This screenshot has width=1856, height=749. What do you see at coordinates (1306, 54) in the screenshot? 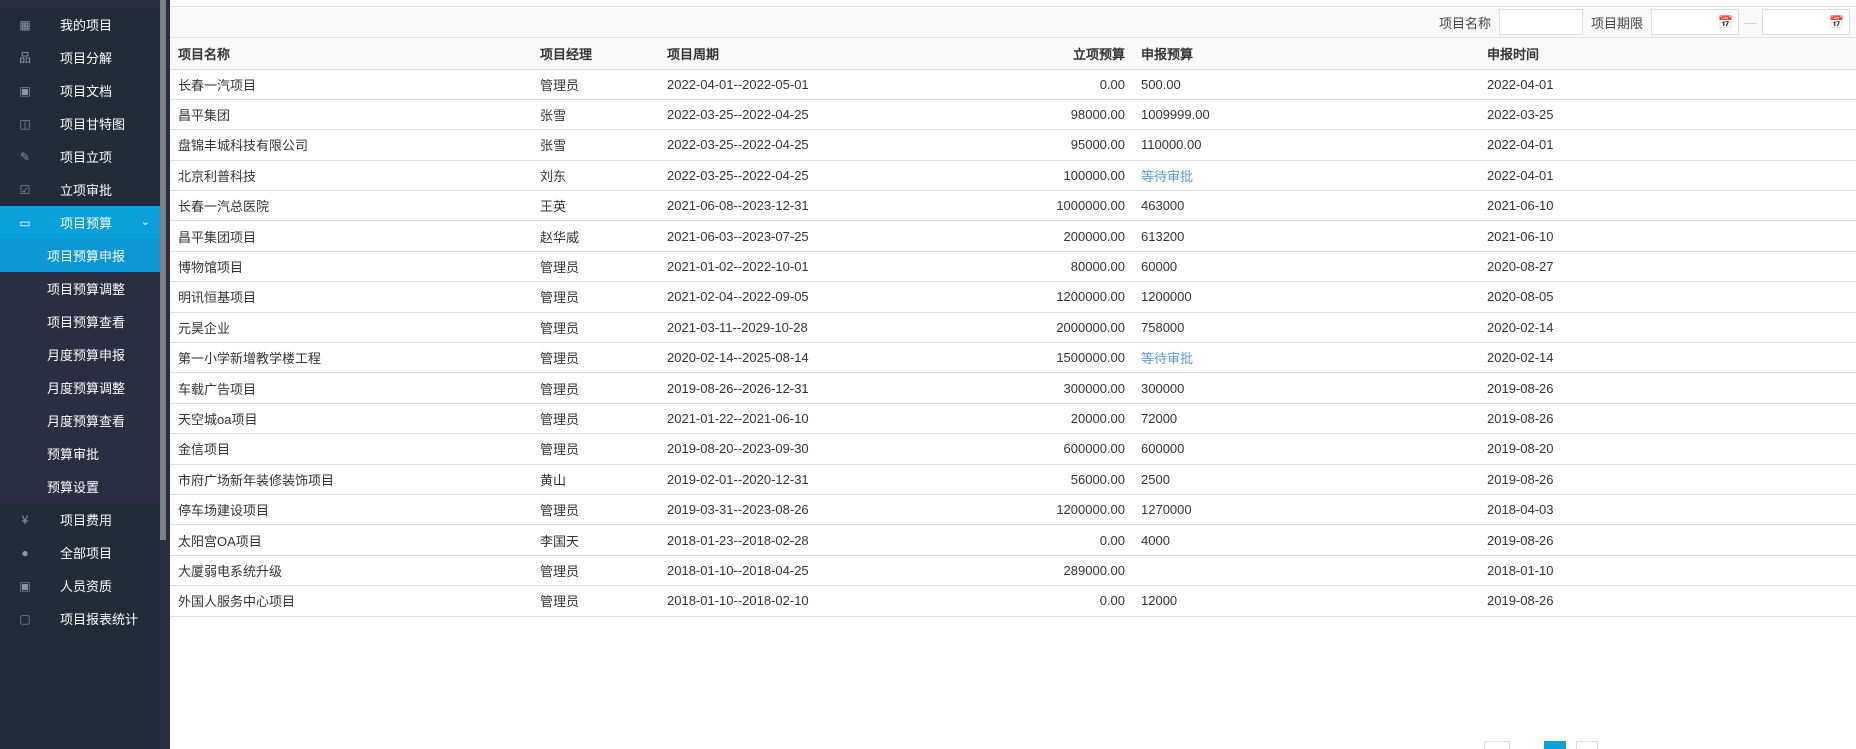
I see `column-header: 申报预算` at bounding box center [1306, 54].